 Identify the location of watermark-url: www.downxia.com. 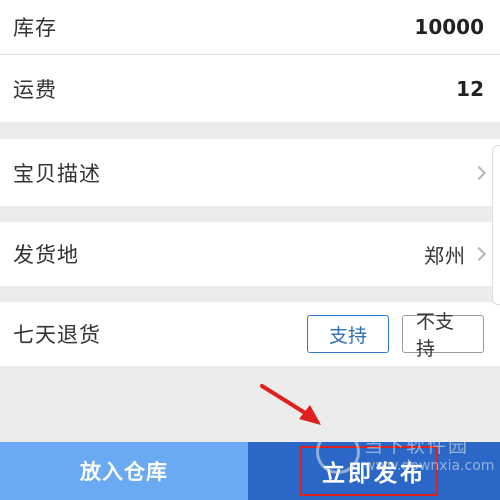
(429, 465).